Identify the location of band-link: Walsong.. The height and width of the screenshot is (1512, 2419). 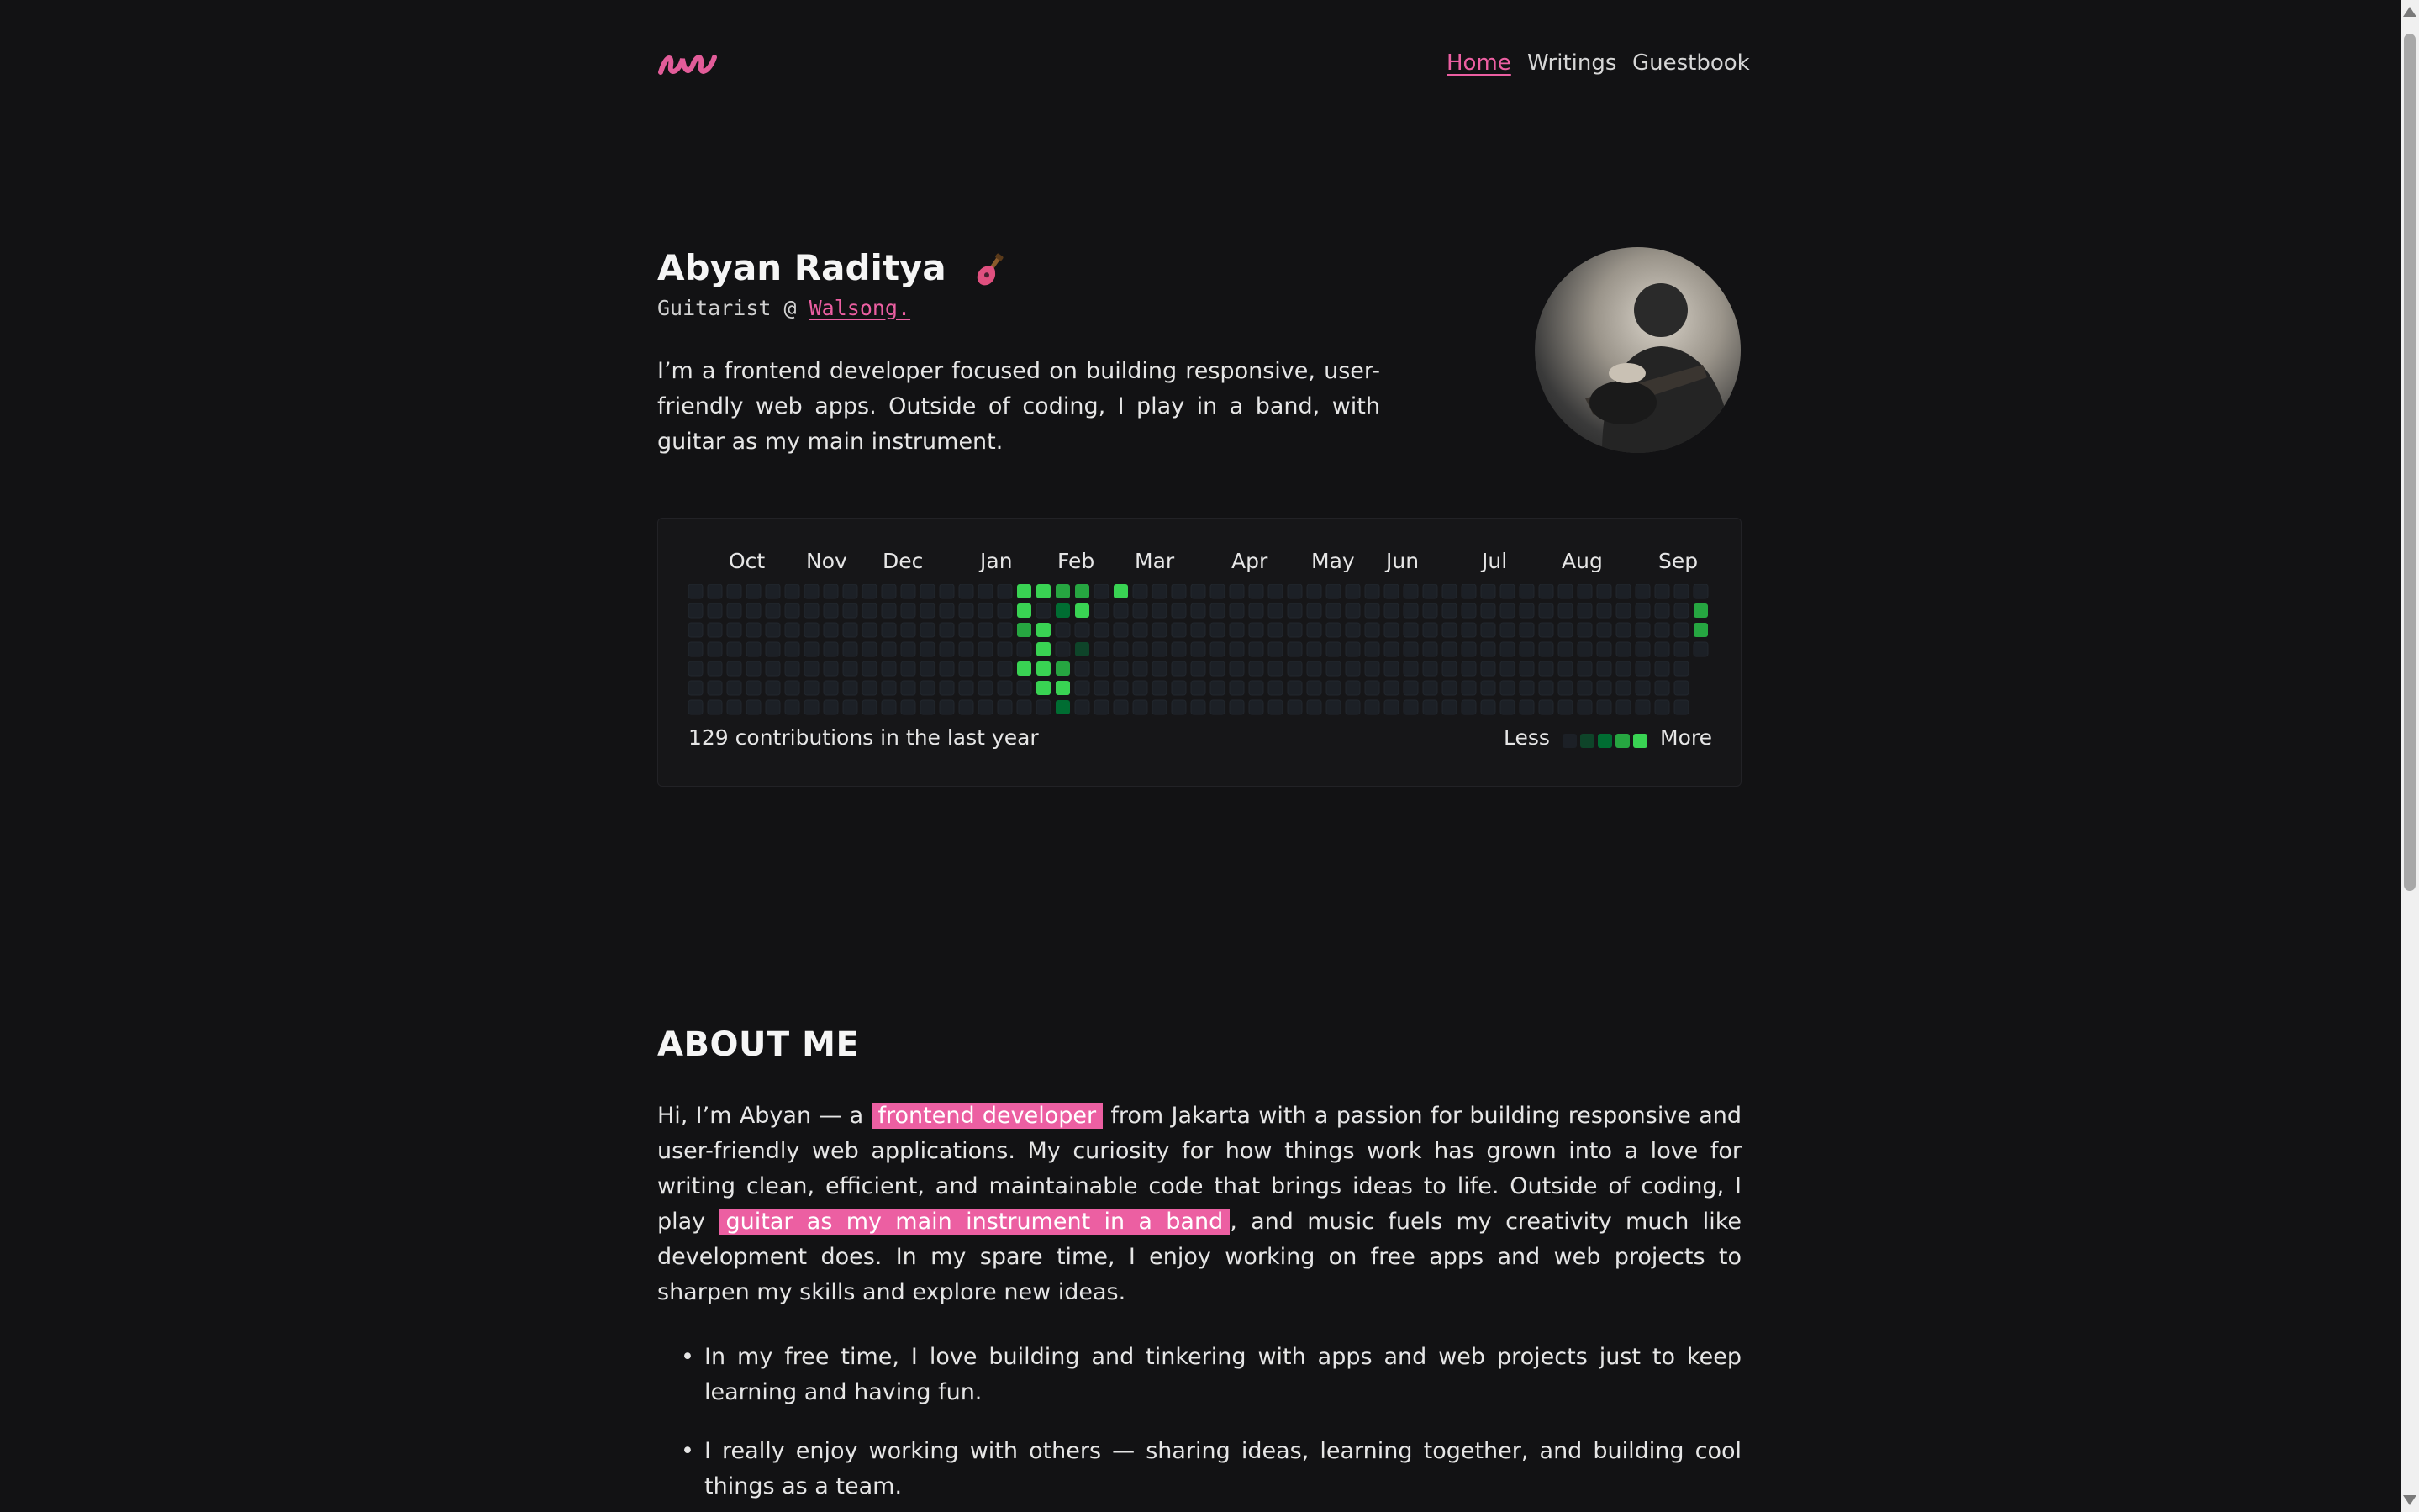
(859, 308).